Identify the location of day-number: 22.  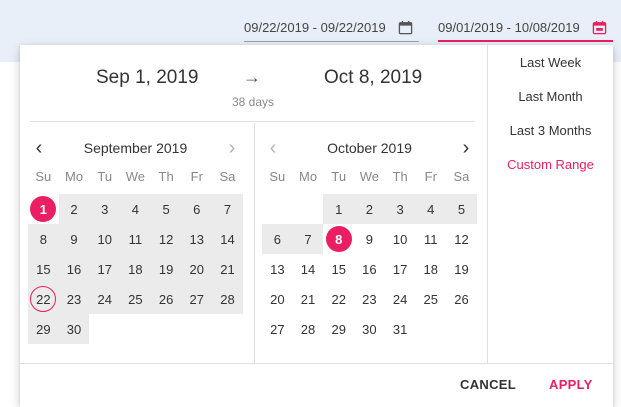
(43, 299).